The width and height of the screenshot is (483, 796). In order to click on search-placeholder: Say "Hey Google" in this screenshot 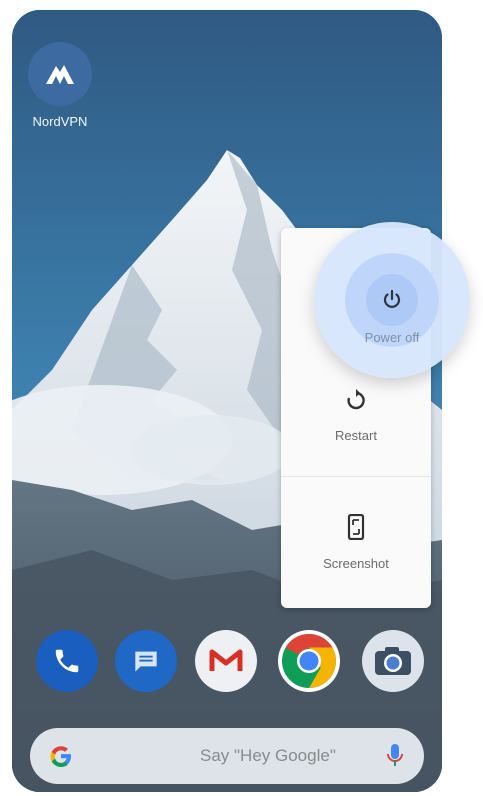, I will do `click(268, 755)`.